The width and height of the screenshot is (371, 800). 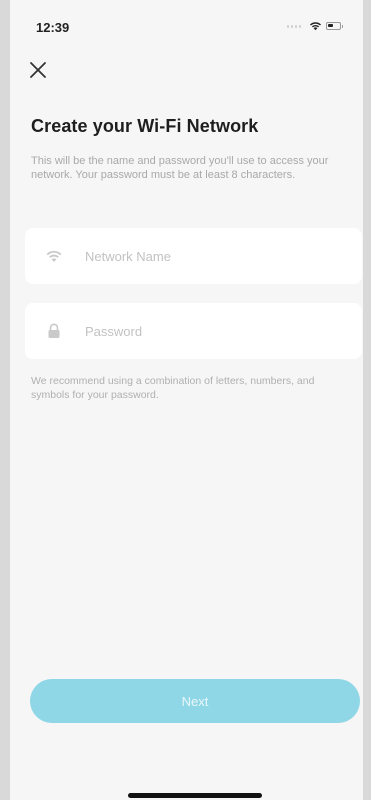 What do you see at coordinates (200, 256) in the screenshot?
I see `network-name-input` at bounding box center [200, 256].